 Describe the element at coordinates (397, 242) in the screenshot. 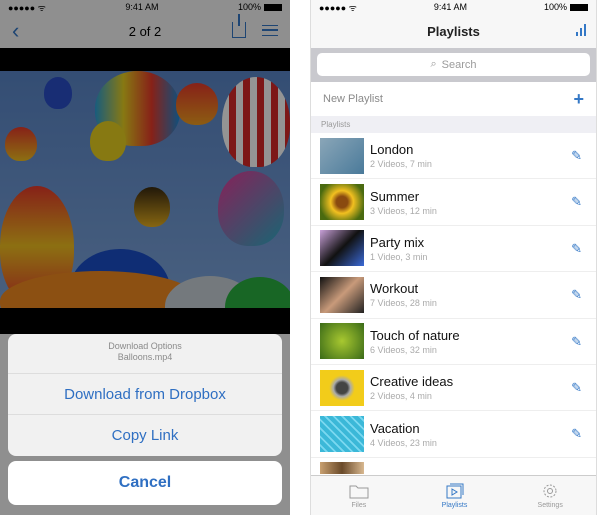

I see `playlist-title: Party mix` at that location.